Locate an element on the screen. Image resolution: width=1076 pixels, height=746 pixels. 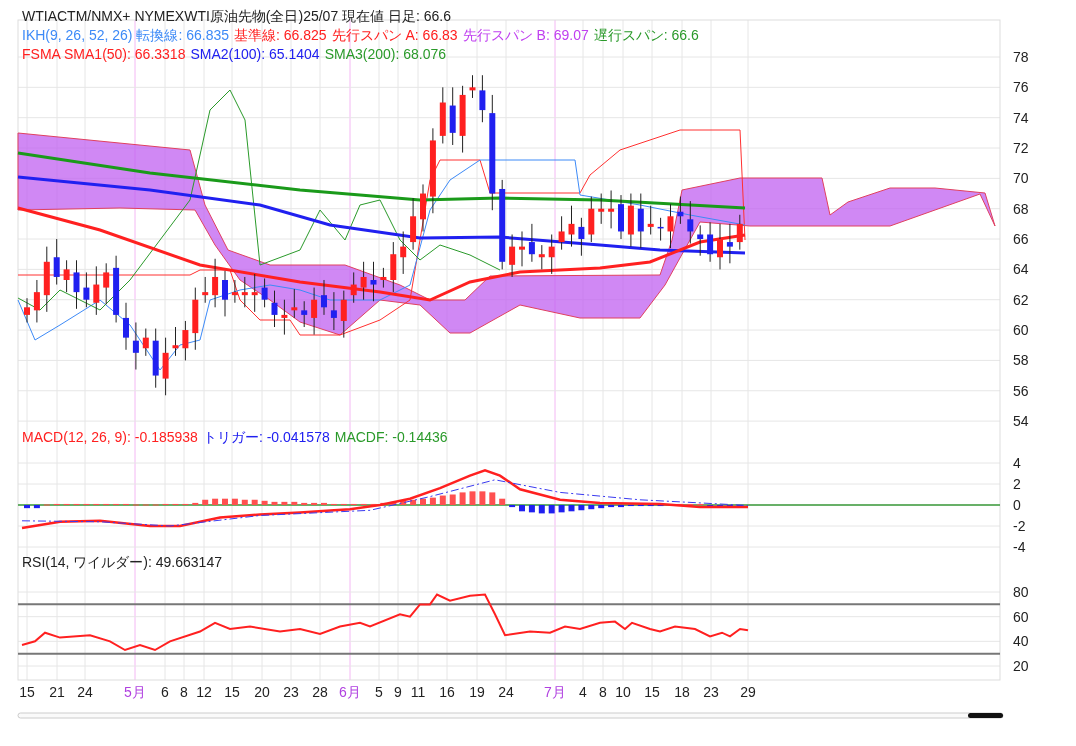
indicator-legend: FSMA SMA1(50): 66.3318 is located at coordinates (104, 54).